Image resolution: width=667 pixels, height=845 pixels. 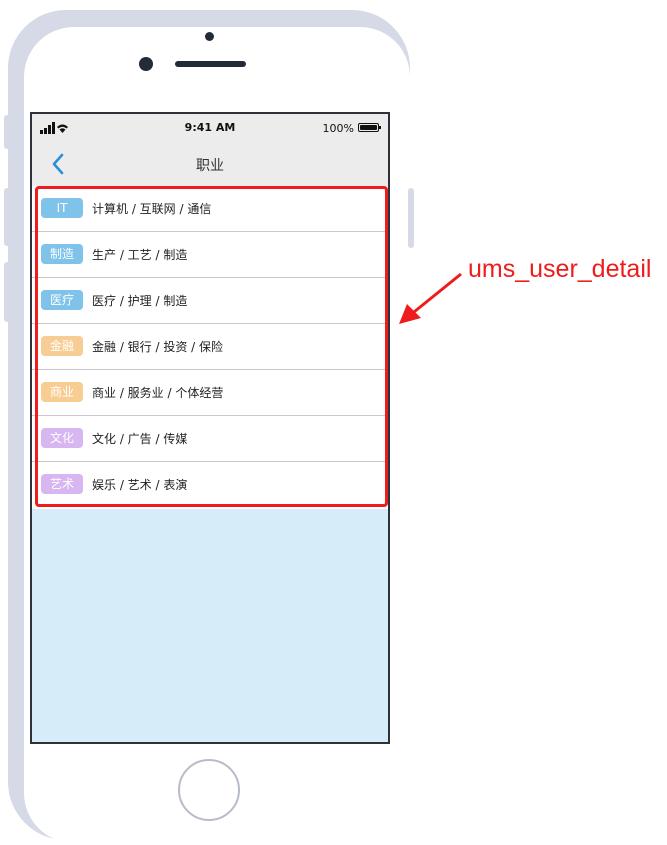 What do you see at coordinates (62, 484) in the screenshot?
I see `category-tag: 艺术` at bounding box center [62, 484].